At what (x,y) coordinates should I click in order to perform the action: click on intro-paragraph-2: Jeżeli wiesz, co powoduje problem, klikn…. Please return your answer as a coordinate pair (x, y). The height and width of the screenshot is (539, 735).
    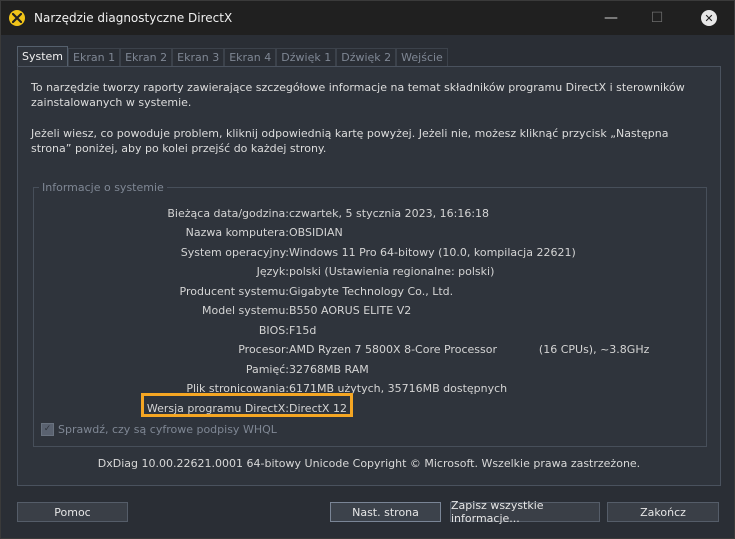
    Looking at the image, I should click on (350, 141).